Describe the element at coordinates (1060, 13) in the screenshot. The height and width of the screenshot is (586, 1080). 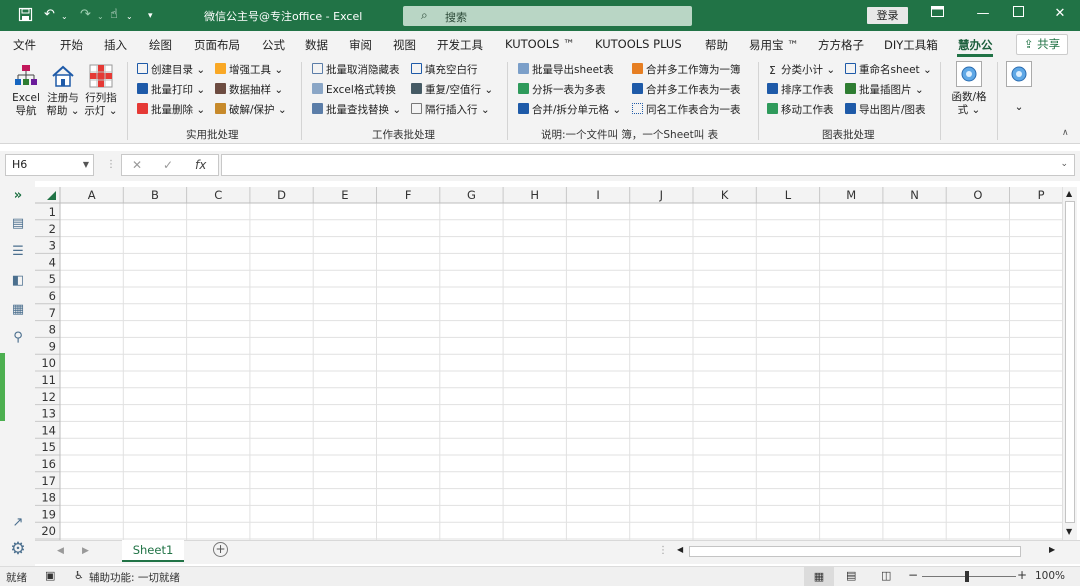
I see `close-icon: ✕` at that location.